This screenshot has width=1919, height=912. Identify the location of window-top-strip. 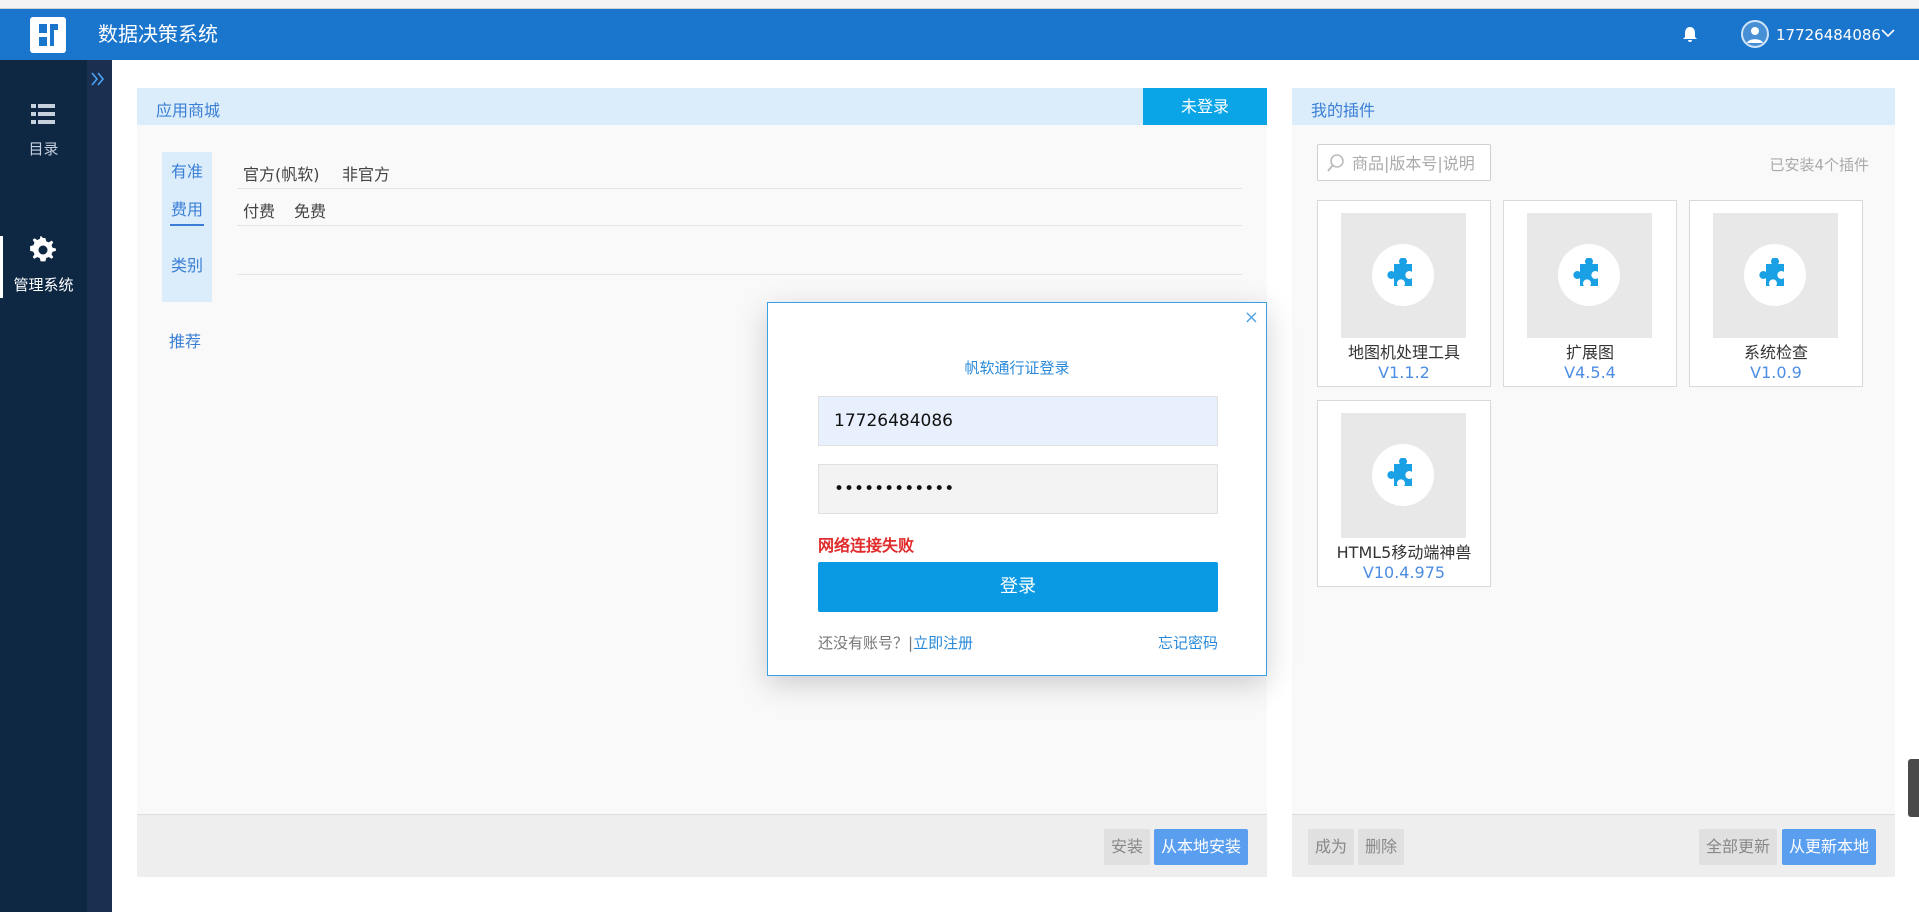
(959, 4).